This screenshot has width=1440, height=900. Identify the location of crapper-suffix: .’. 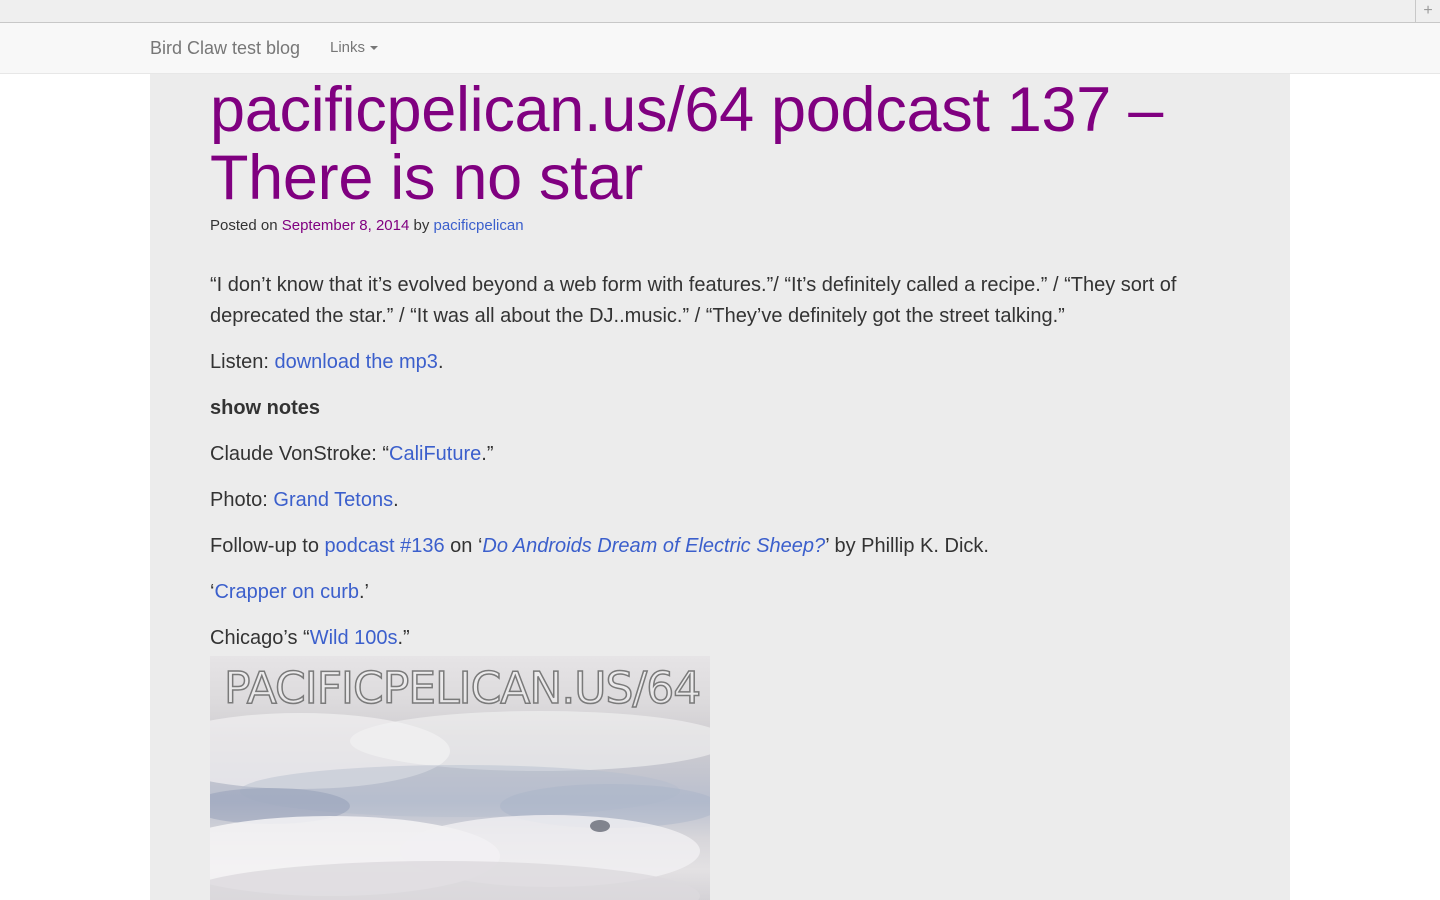
(363, 592).